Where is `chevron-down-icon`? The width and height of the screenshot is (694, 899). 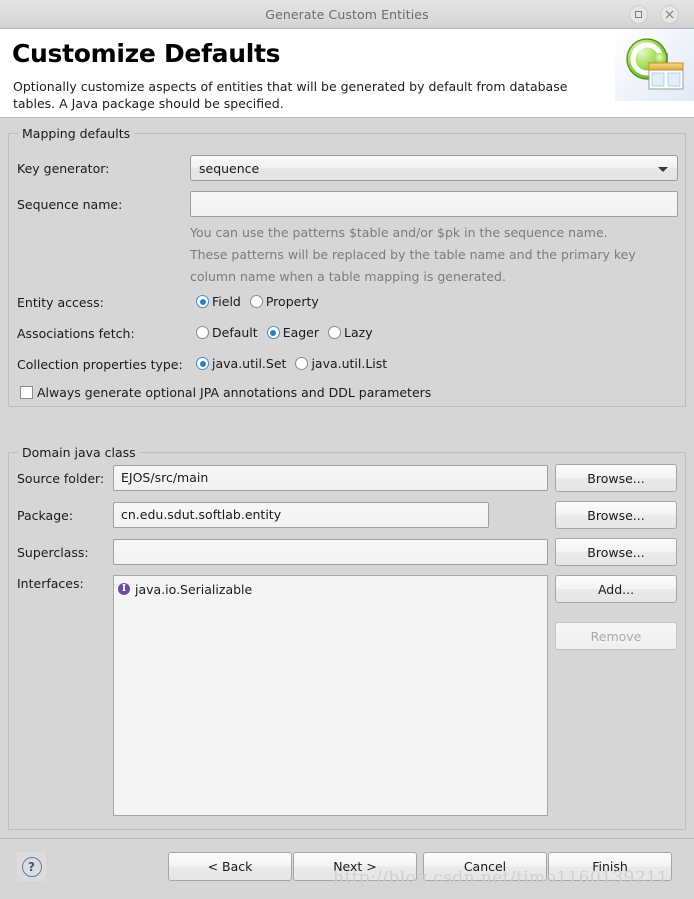 chevron-down-icon is located at coordinates (663, 169).